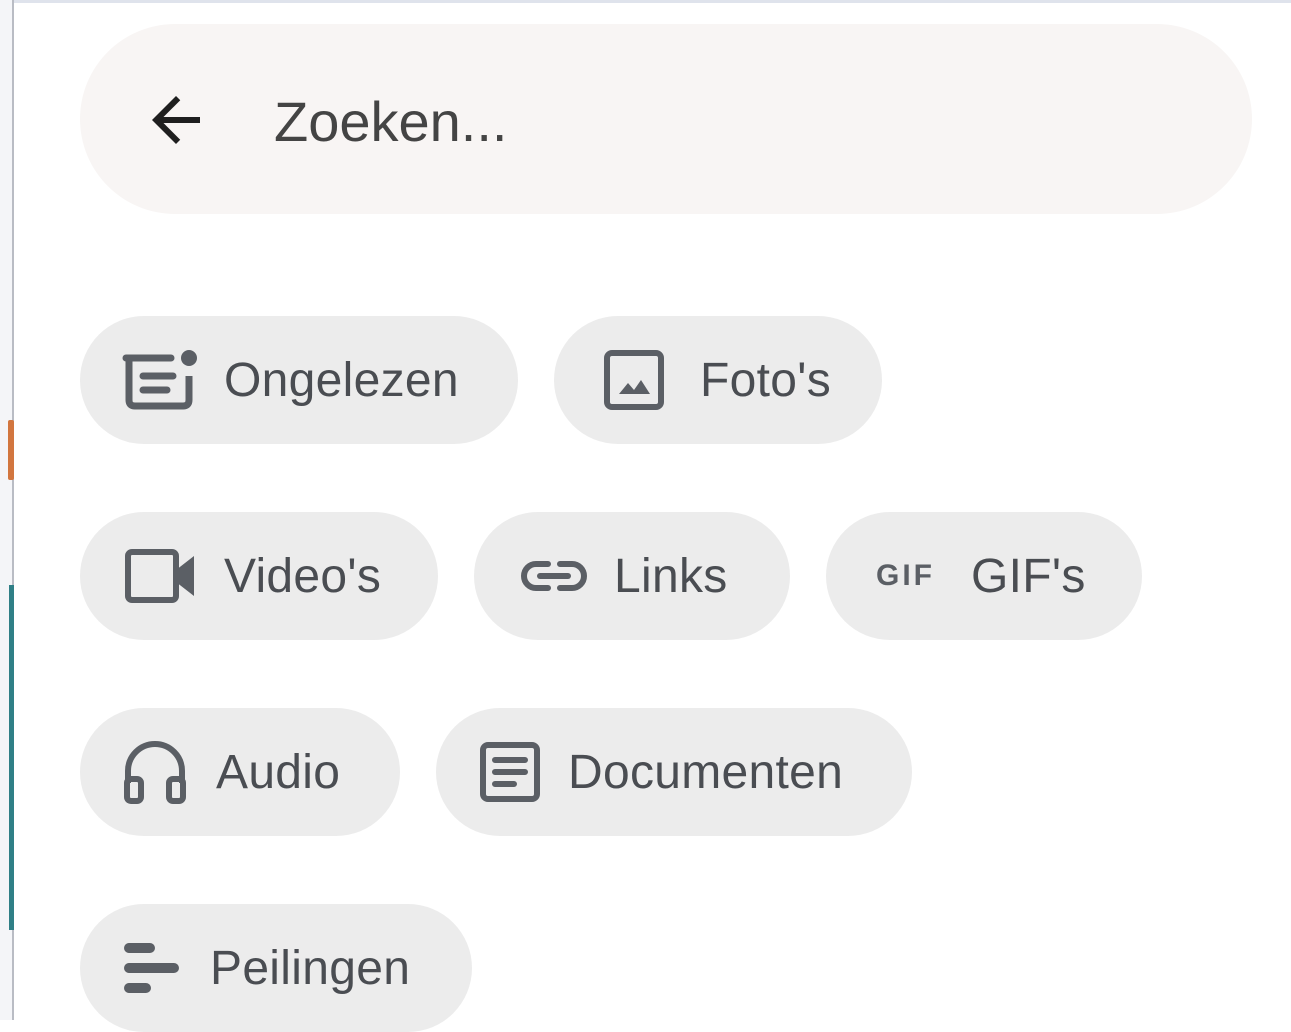 The width and height of the screenshot is (1291, 1032). I want to click on arrow-back-icon, so click(176, 120).